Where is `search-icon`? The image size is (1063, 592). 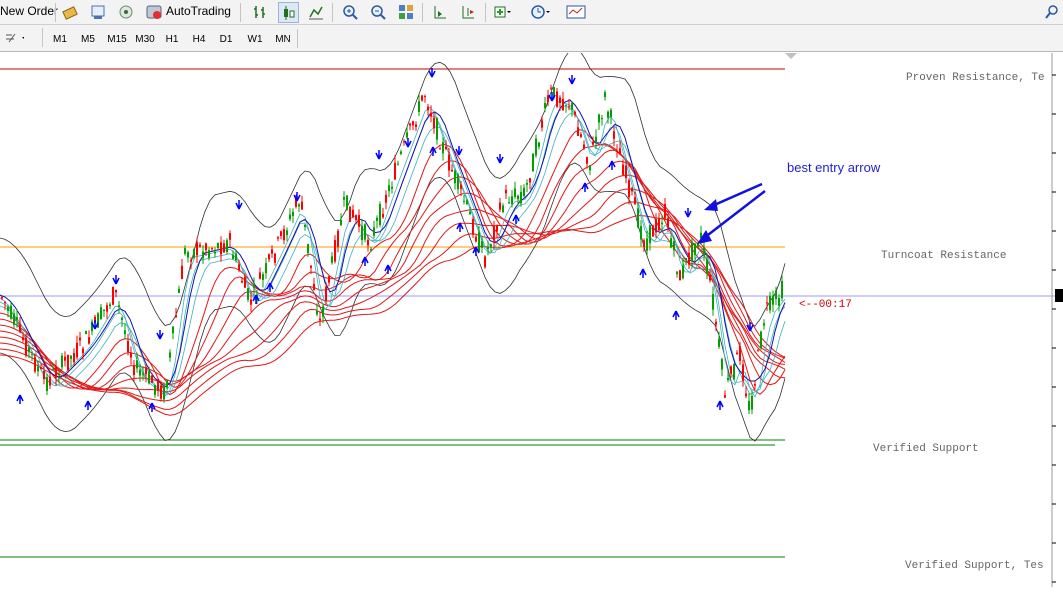
search-icon is located at coordinates (1052, 12).